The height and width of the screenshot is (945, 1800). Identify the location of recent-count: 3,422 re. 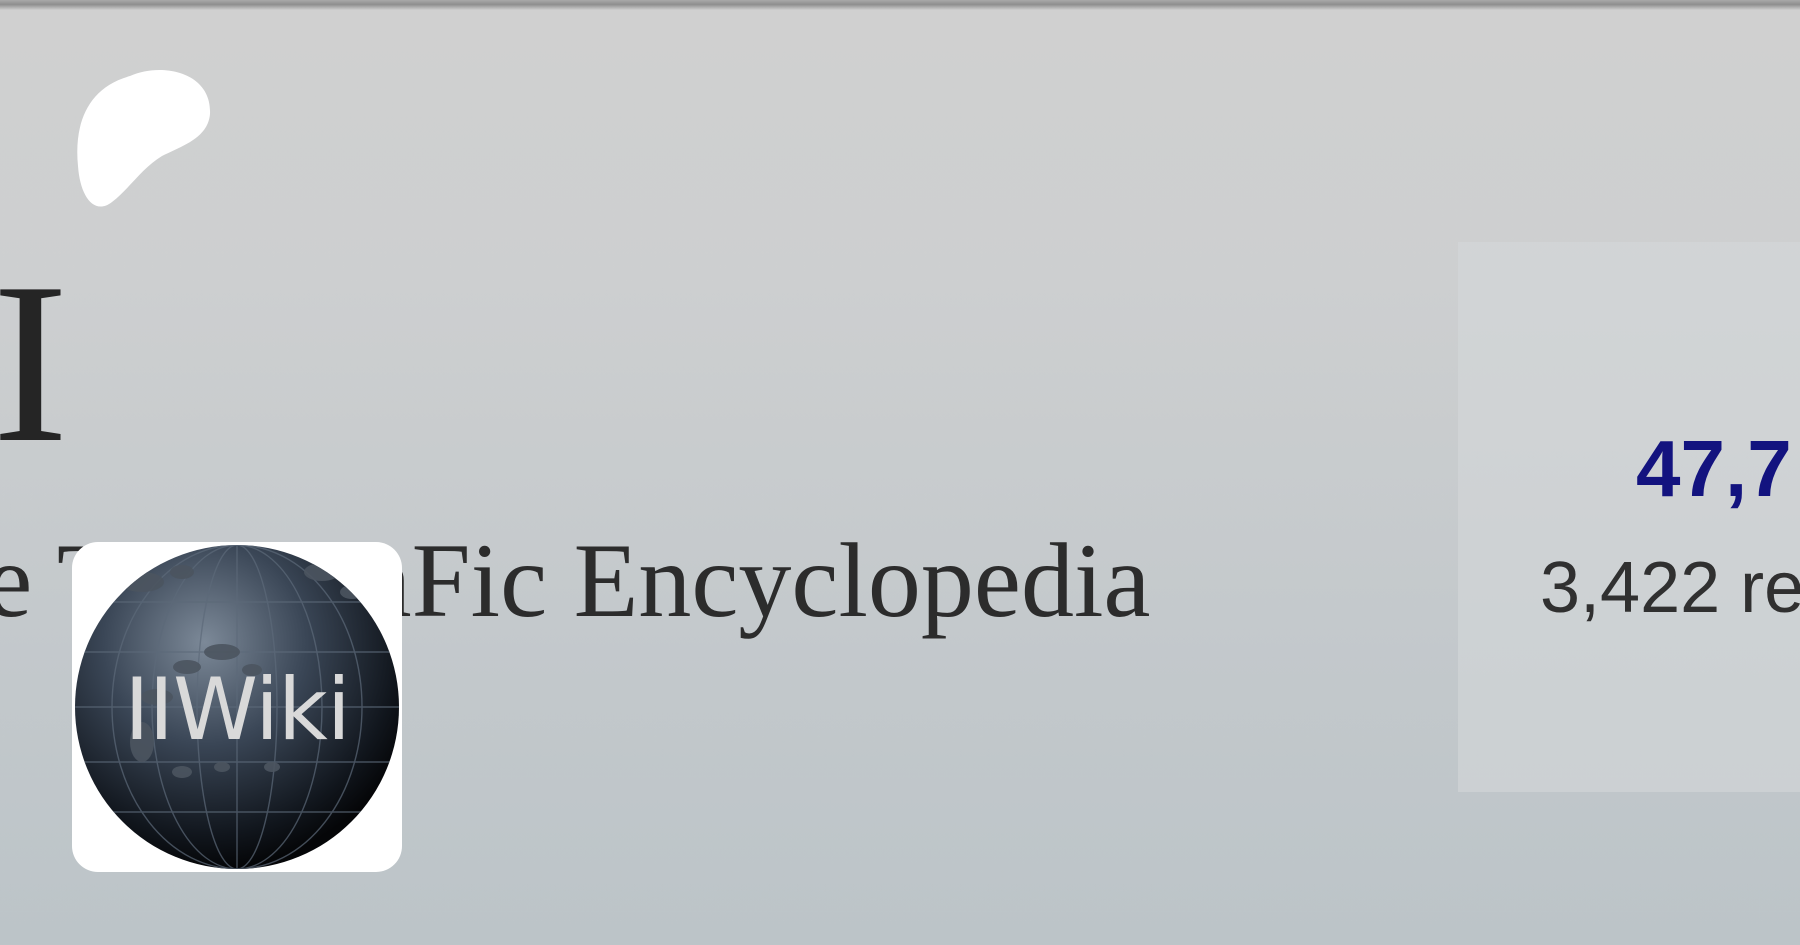
(1670, 588).